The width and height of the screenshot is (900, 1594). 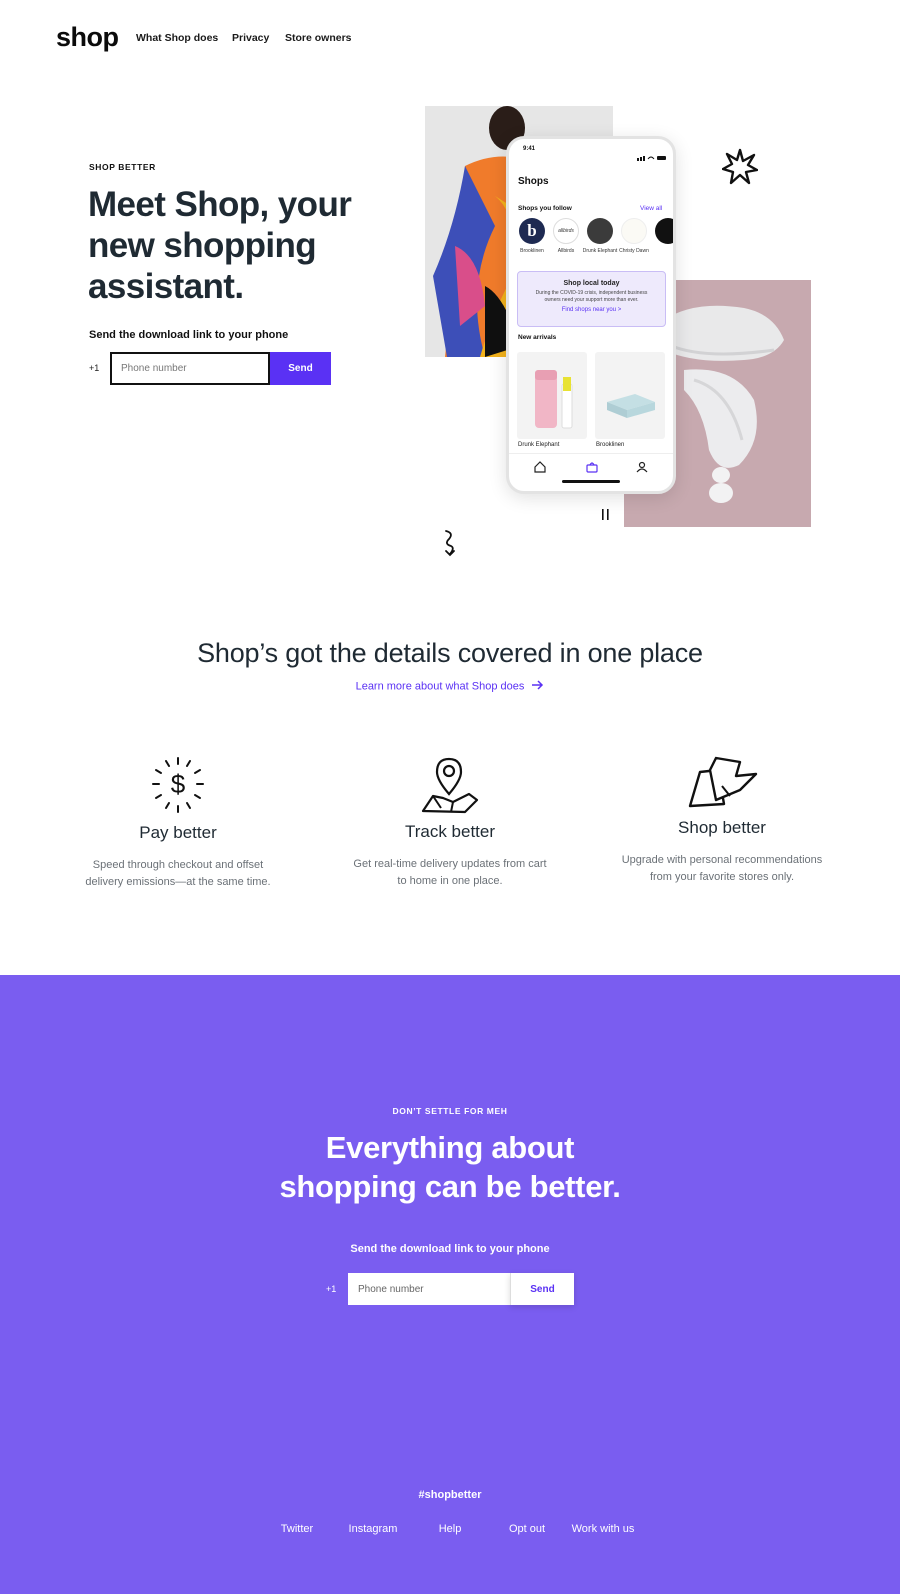 I want to click on feature-title: Track better, so click(x=450, y=831).